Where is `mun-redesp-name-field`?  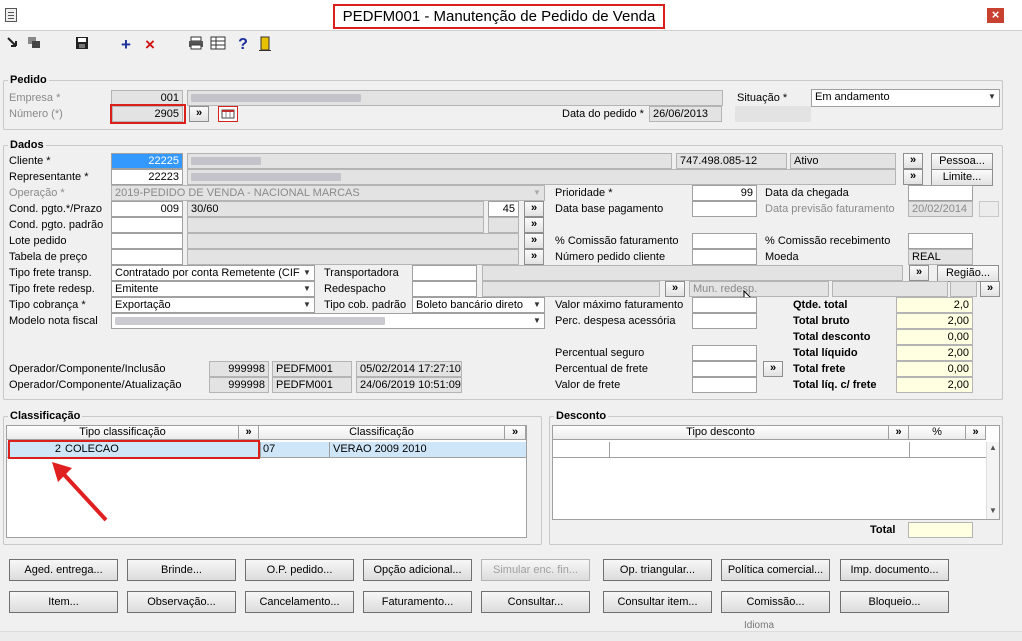
mun-redesp-name-field is located at coordinates (890, 289).